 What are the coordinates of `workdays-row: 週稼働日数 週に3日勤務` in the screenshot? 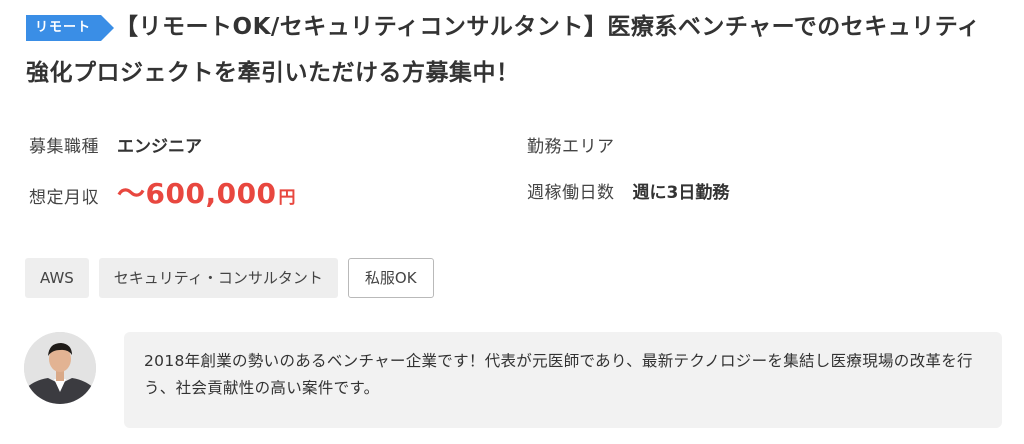 It's located at (628, 190).